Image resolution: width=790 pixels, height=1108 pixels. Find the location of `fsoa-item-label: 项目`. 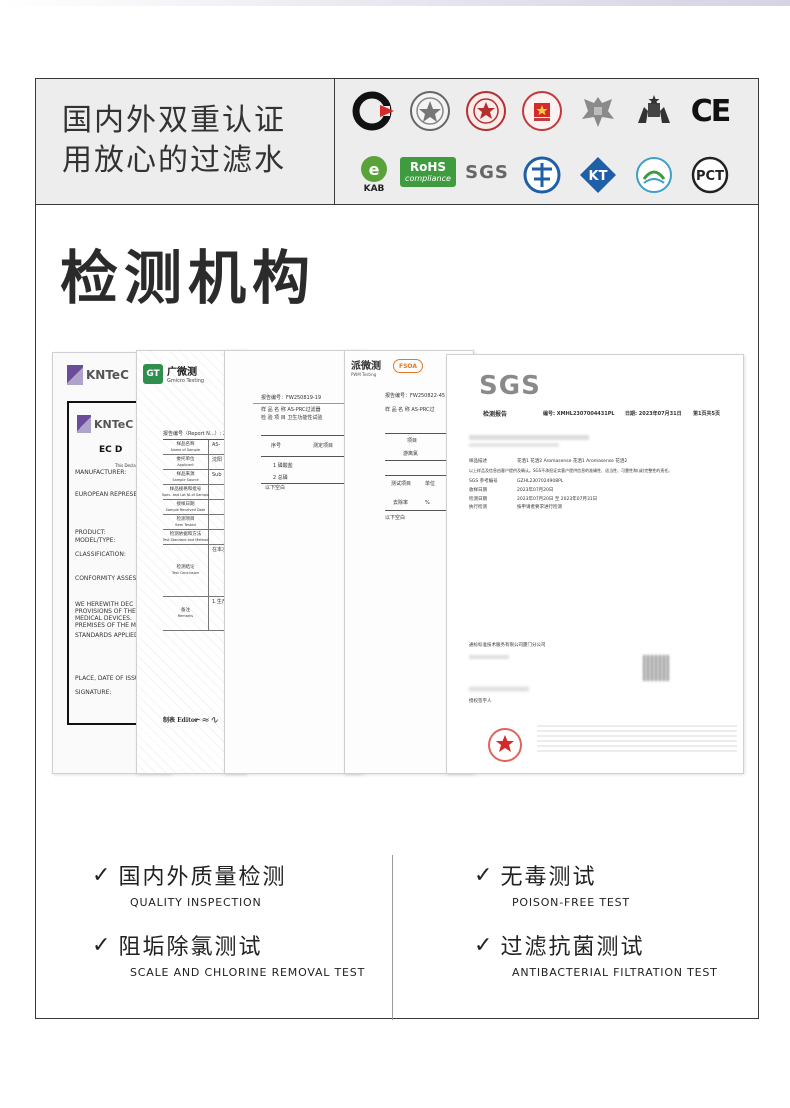

fsoa-item-label: 项目 is located at coordinates (412, 441).